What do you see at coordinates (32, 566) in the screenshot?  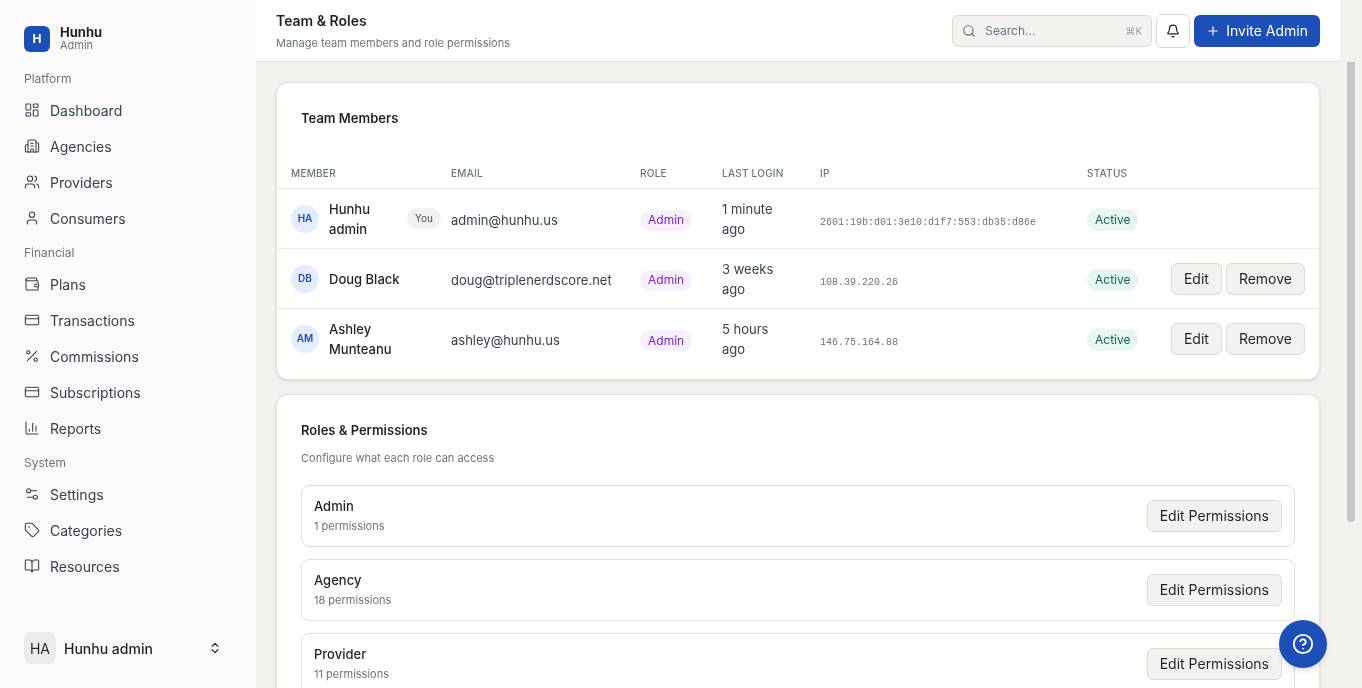 I see `book-icon` at bounding box center [32, 566].